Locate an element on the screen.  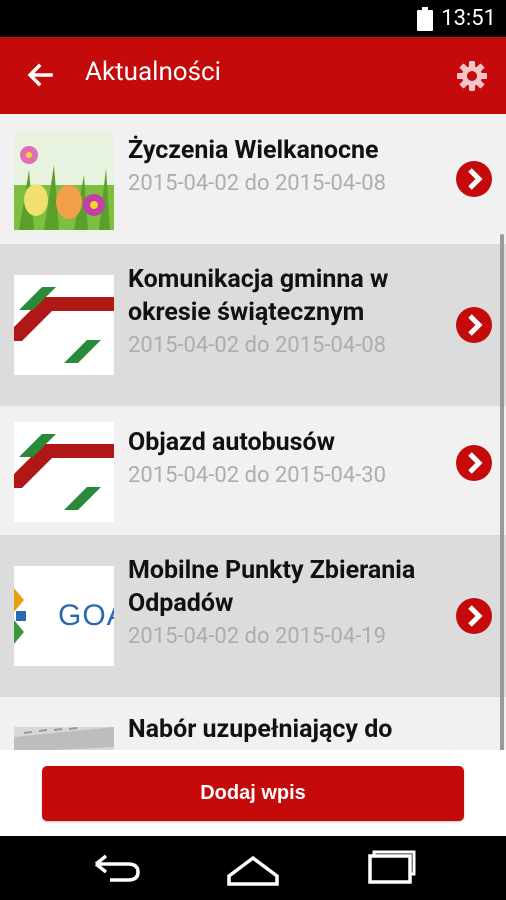
goa-logo: GOA is located at coordinates (64, 616).